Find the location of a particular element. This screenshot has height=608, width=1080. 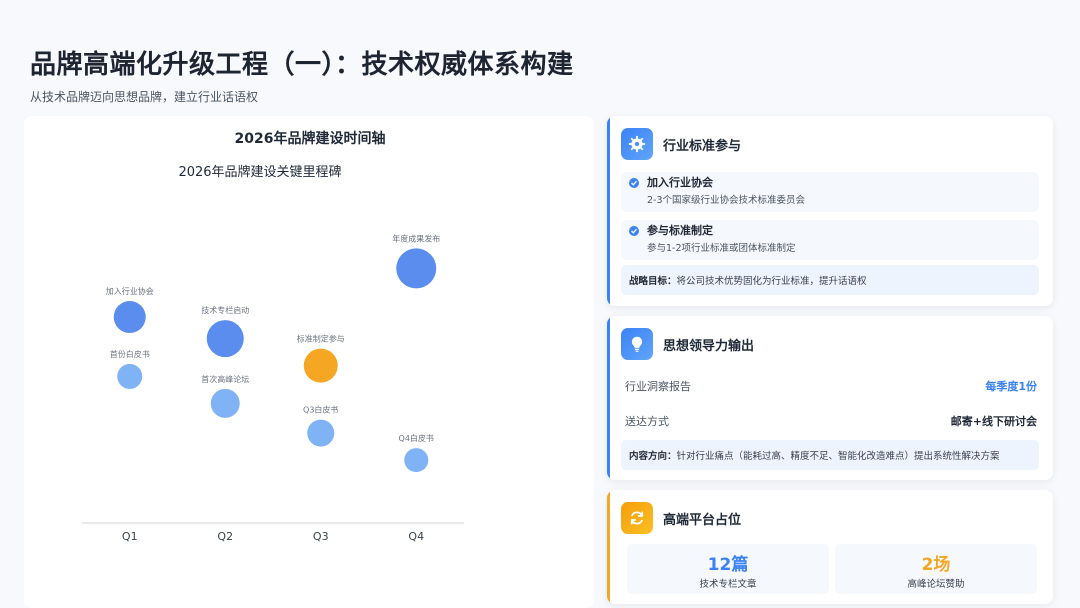

delivery-row-key: 送达方式 is located at coordinates (647, 421).